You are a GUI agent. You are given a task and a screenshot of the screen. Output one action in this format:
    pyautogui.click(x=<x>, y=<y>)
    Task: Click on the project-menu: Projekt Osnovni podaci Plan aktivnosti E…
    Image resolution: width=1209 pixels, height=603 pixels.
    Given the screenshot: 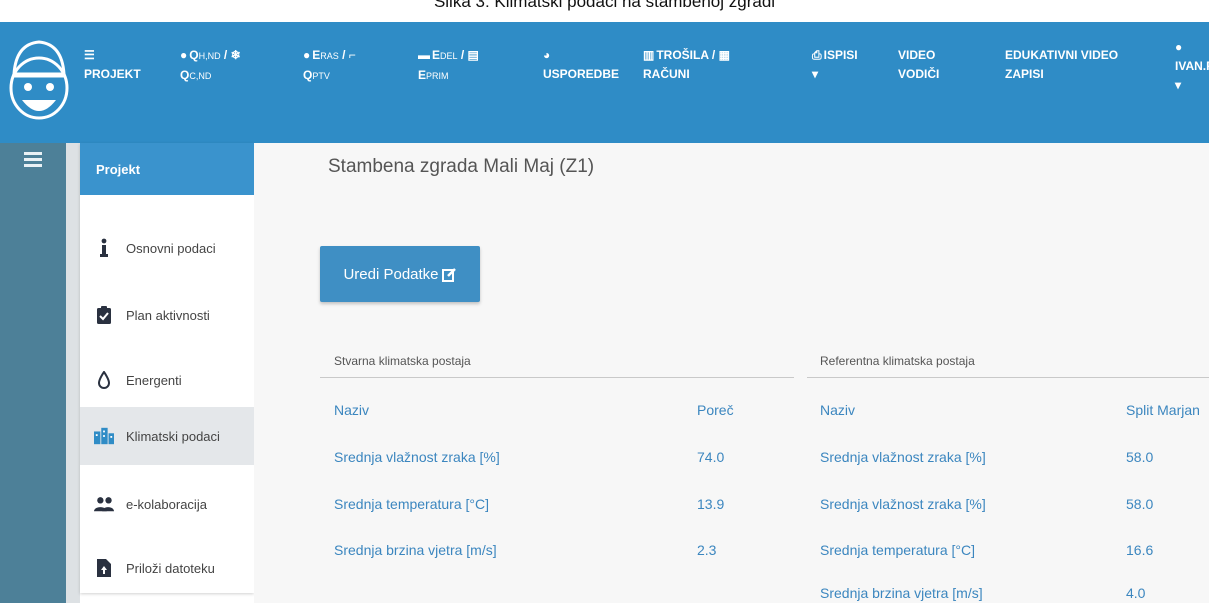 What is the action you would take?
    pyautogui.click(x=167, y=368)
    